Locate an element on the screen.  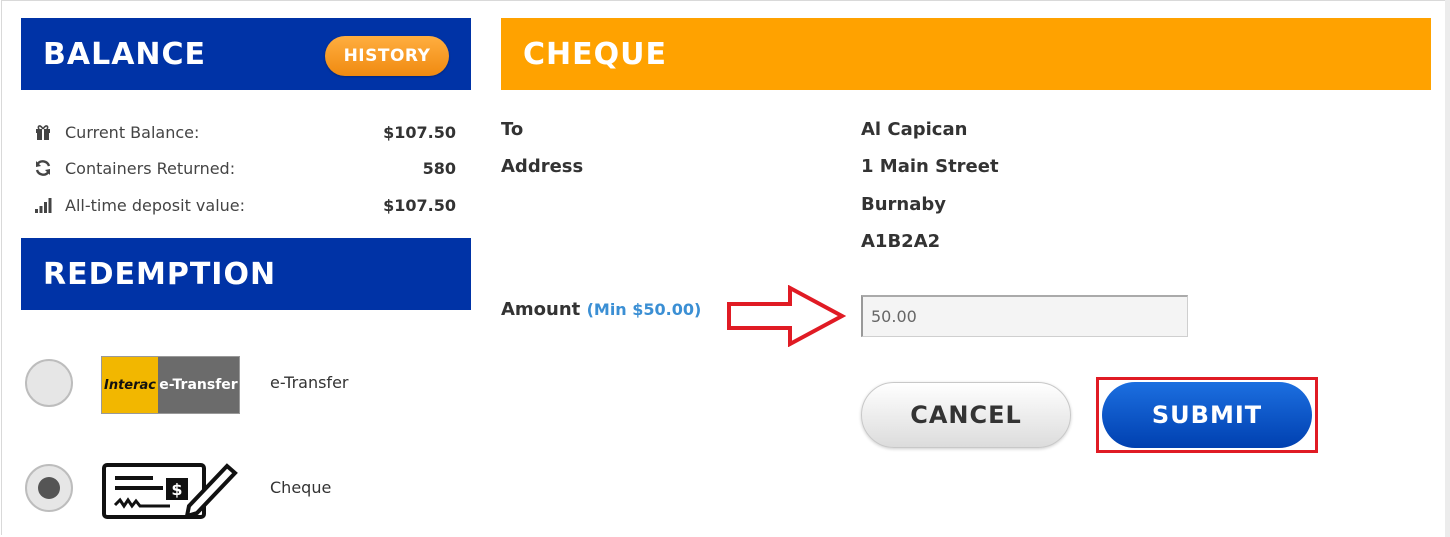
stat-label: Current Balance: is located at coordinates (132, 132).